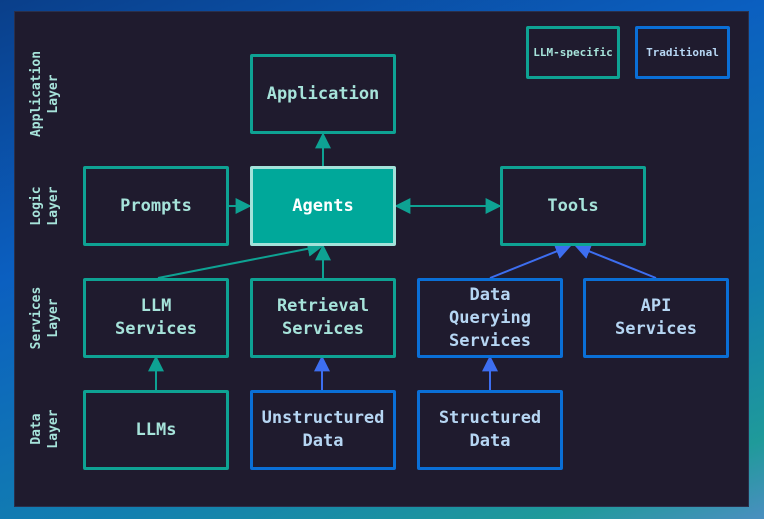  Describe the element at coordinates (323, 206) in the screenshot. I see `node-agents: Agents` at that location.